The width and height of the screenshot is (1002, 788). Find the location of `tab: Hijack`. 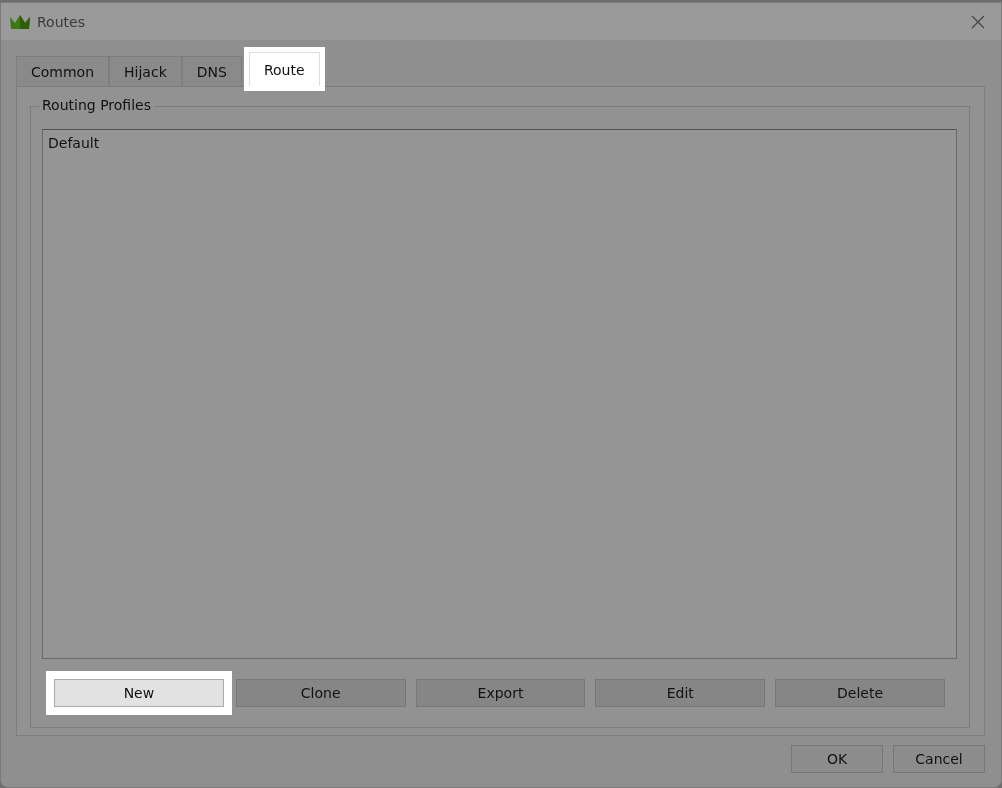

tab: Hijack is located at coordinates (145, 71).